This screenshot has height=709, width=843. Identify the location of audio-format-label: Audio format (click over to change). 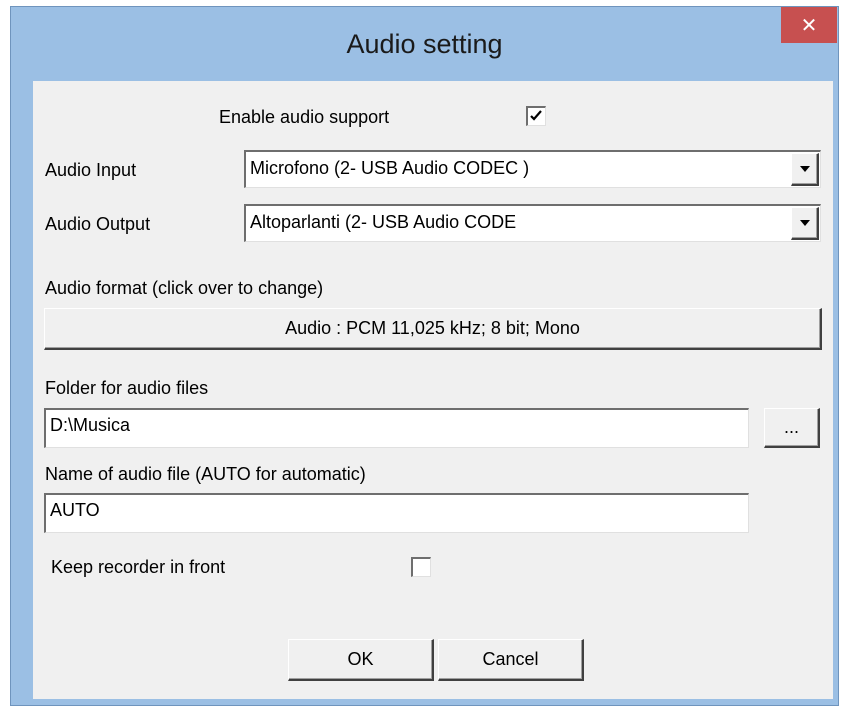
(184, 288).